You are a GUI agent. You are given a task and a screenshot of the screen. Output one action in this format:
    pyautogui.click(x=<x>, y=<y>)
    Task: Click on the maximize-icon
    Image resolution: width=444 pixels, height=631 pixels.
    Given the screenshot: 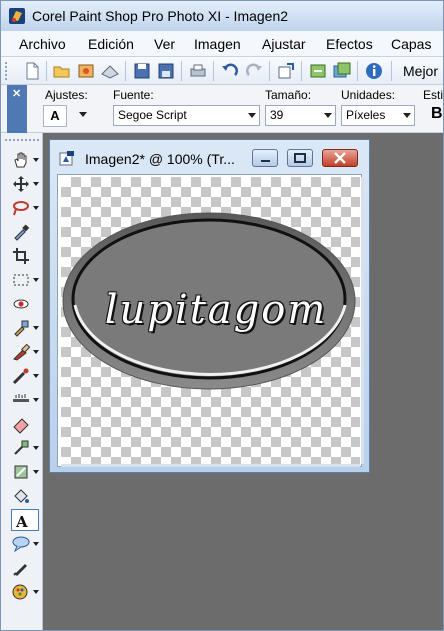 What is the action you would take?
    pyautogui.click(x=300, y=158)
    